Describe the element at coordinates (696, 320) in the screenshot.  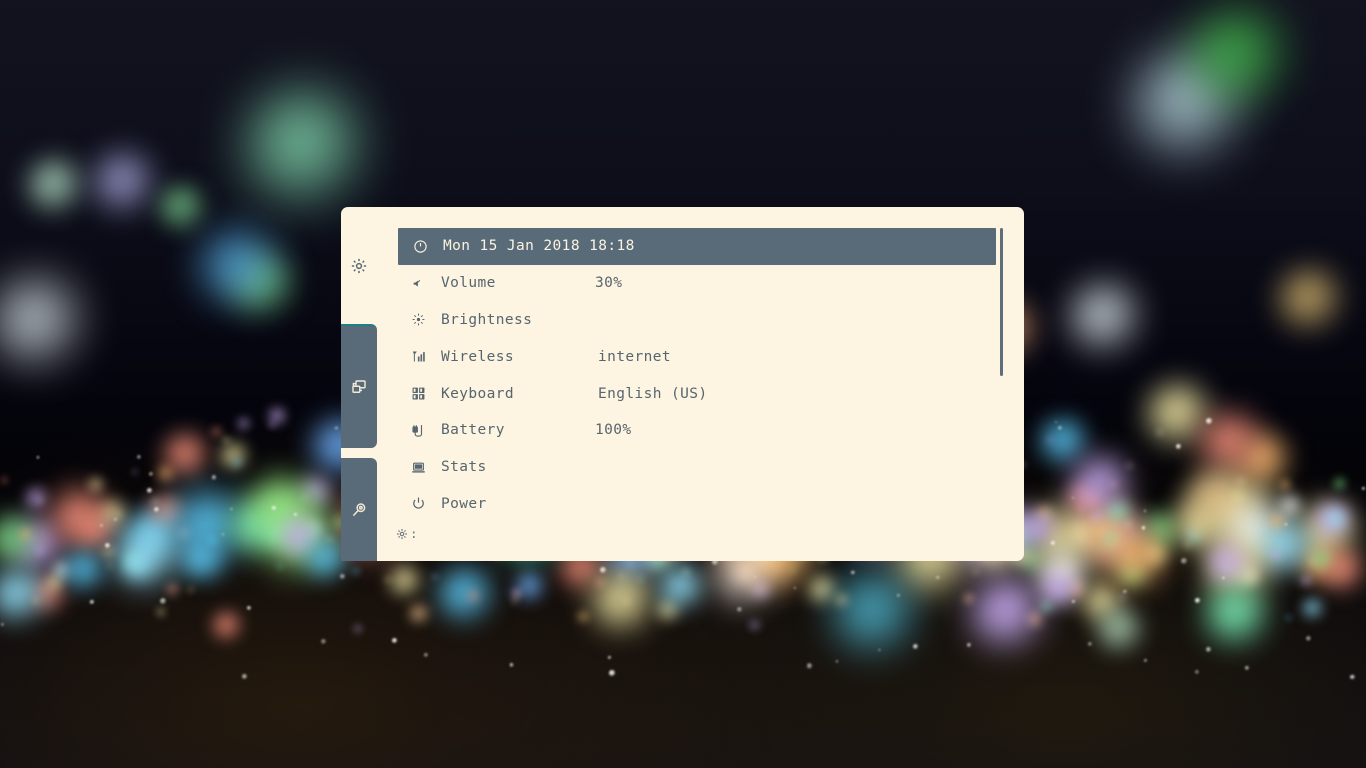
I see `menu-item-brightness: Brightness` at that location.